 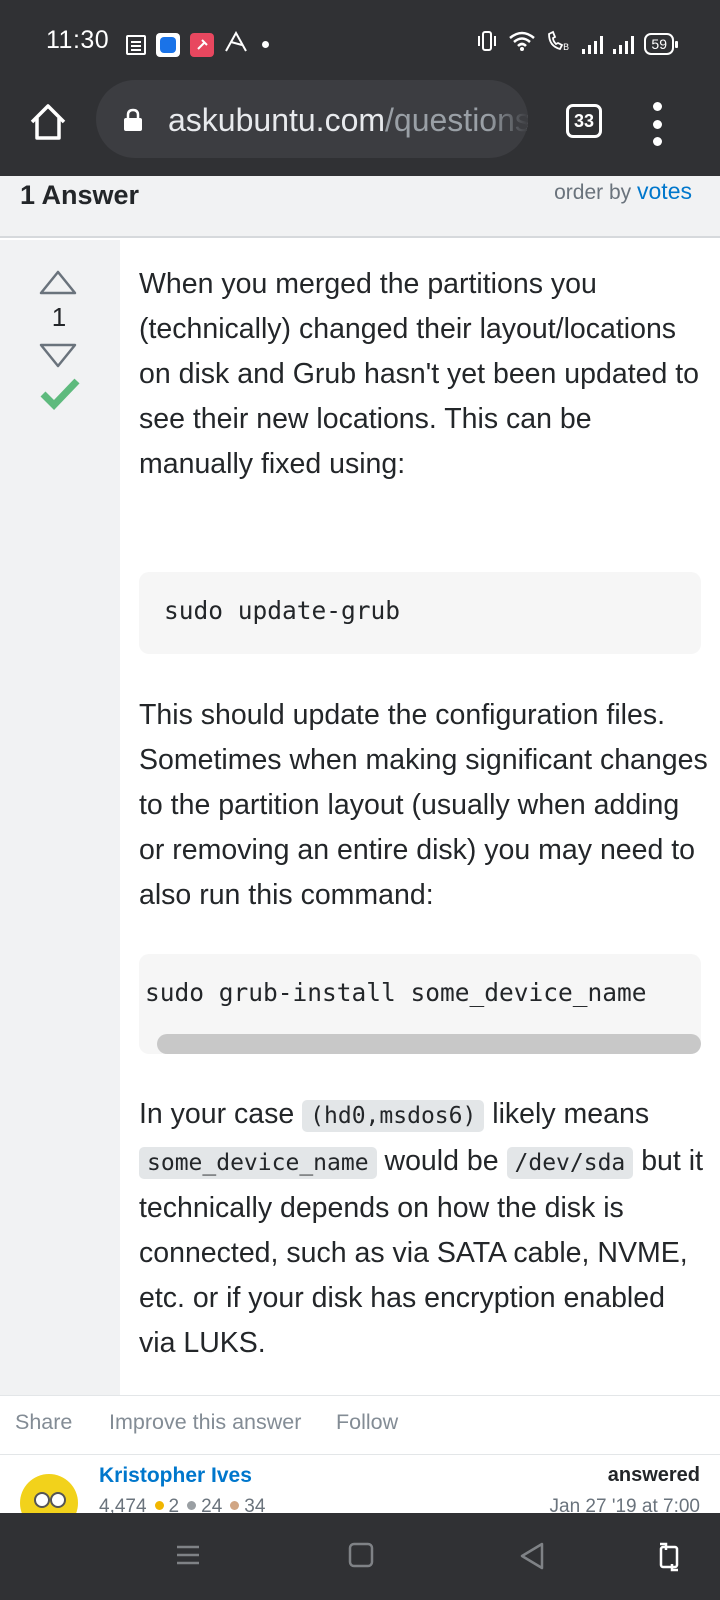 I want to click on lock-icon, so click(x=133, y=119).